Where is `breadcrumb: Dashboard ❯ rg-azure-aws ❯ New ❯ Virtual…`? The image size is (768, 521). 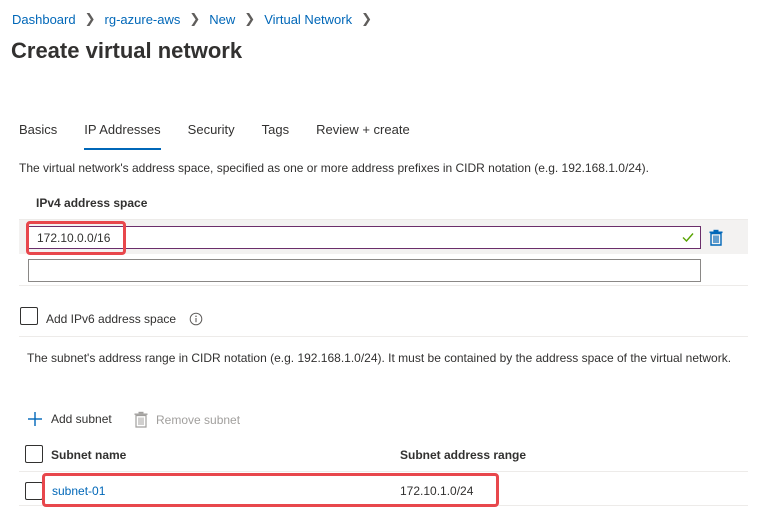
breadcrumb: Dashboard ❯ rg-azure-aws ❯ New ❯ Virtual… is located at coordinates (196, 19).